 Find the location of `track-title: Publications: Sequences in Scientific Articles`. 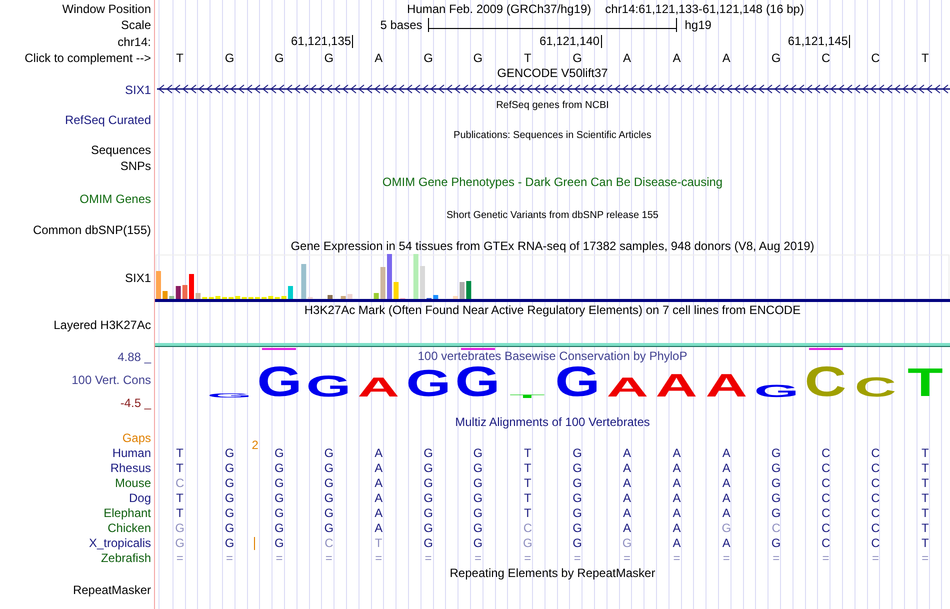

track-title: Publications: Sequences in Scientific Articles is located at coordinates (553, 135).